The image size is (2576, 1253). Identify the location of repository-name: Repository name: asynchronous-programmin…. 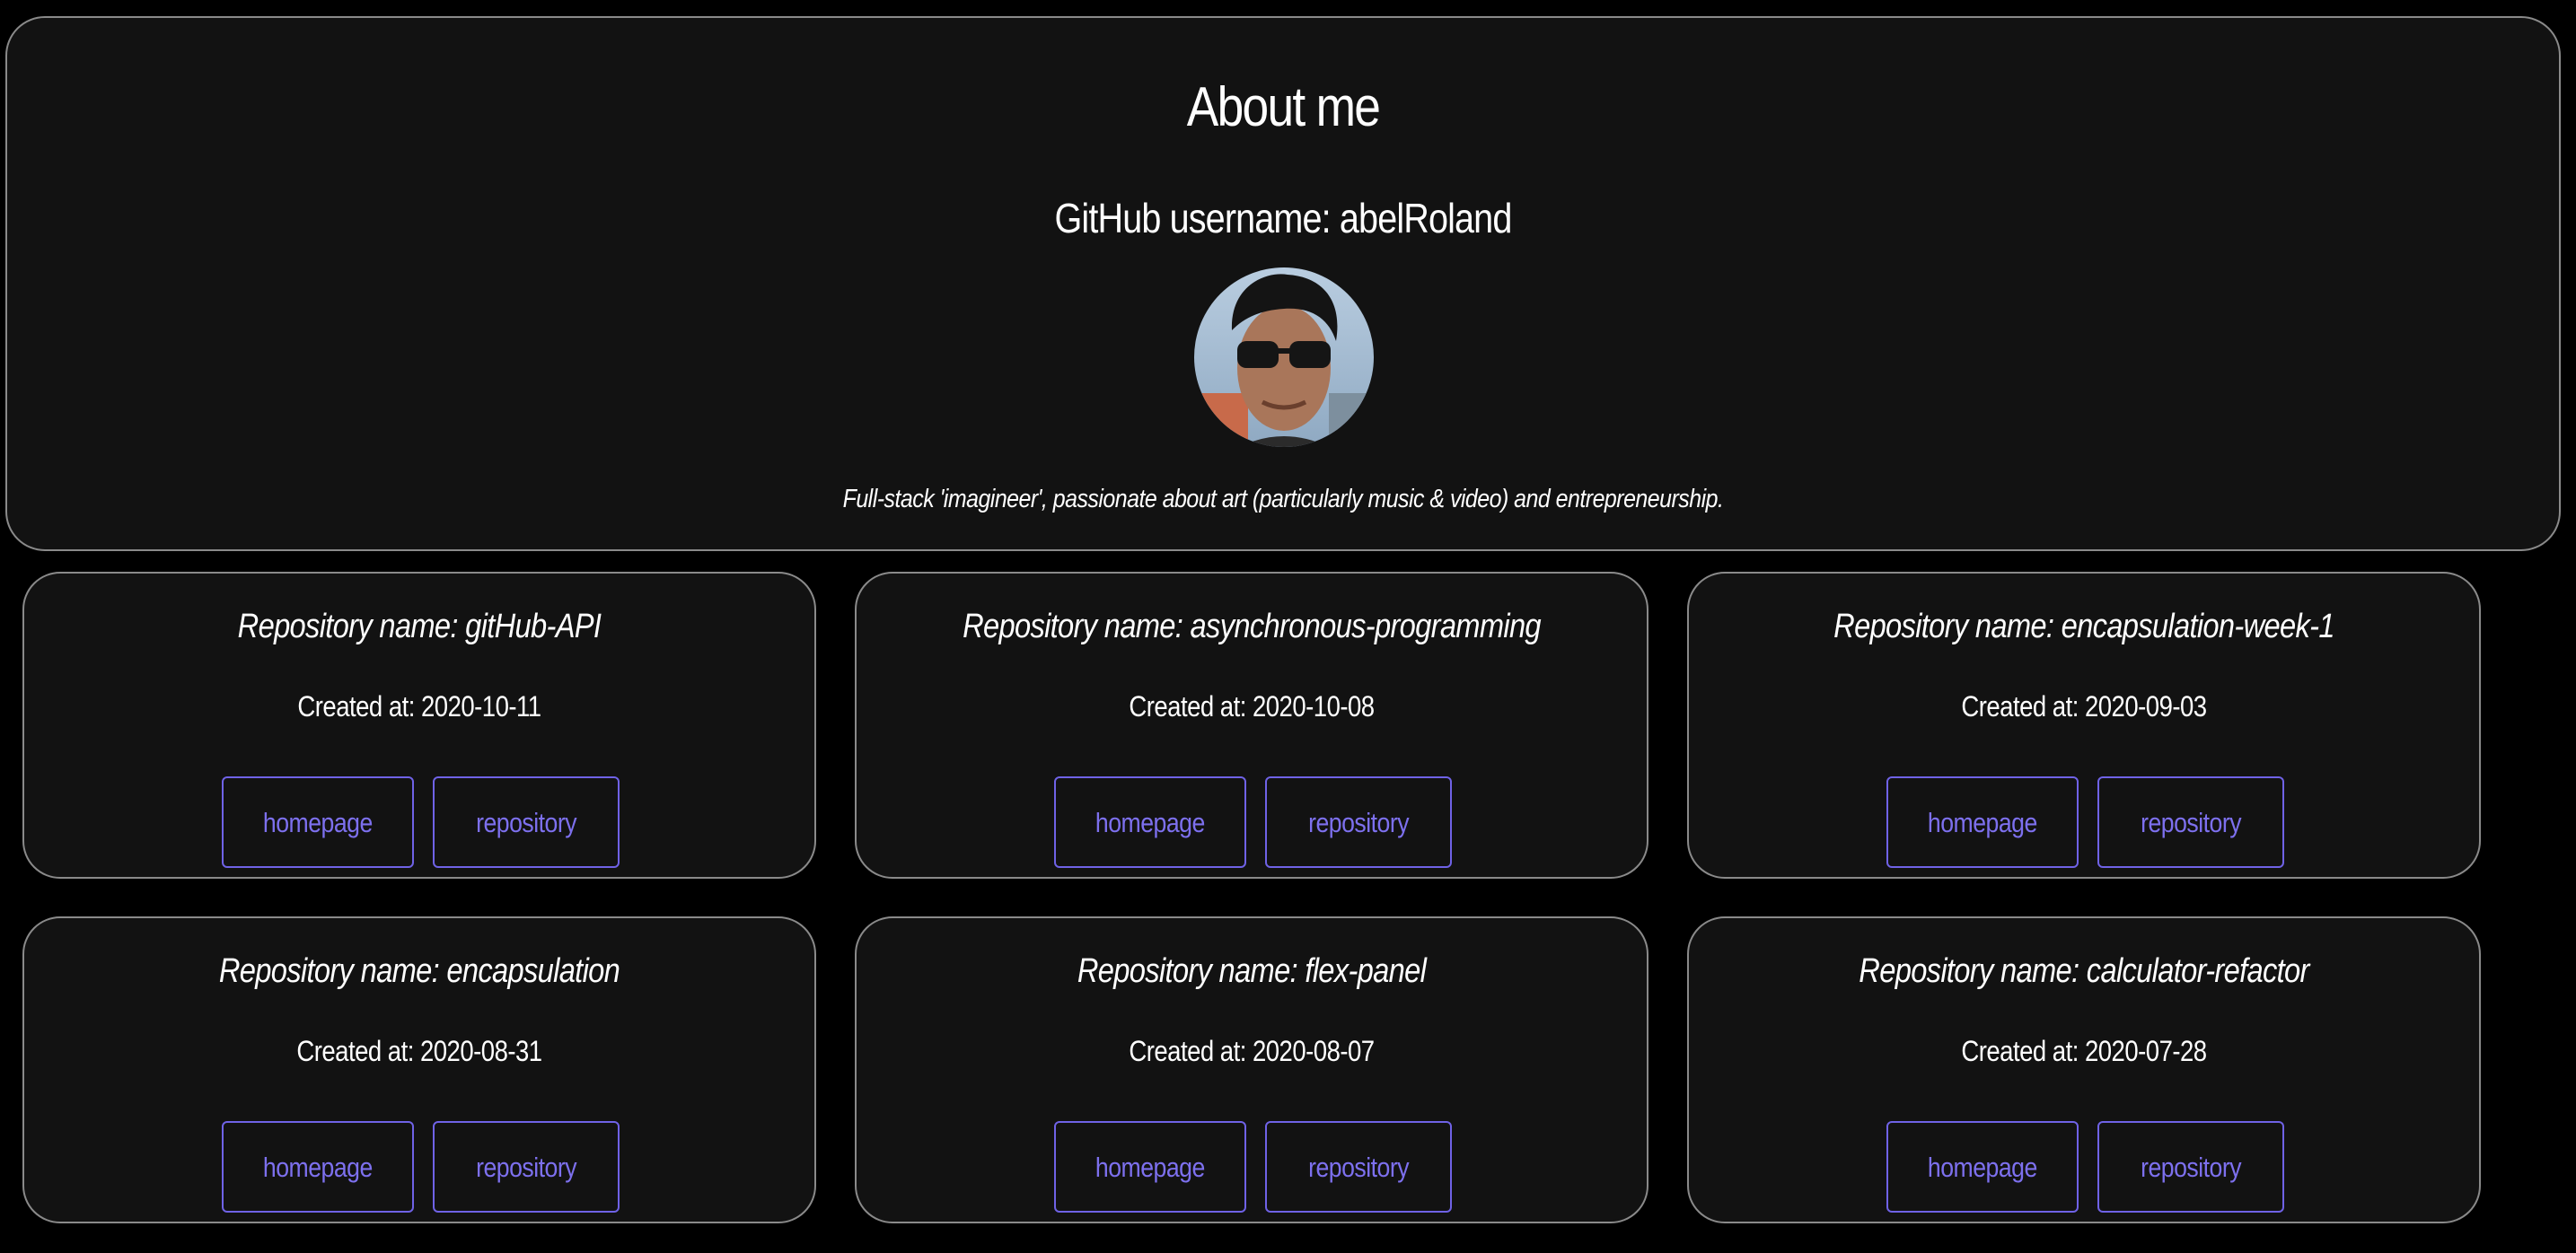
(1252, 626).